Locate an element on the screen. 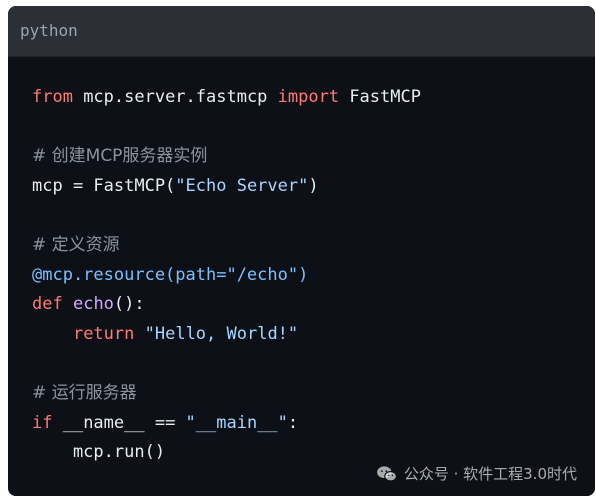 This screenshot has width=596, height=502. function-name: echo is located at coordinates (93, 304).